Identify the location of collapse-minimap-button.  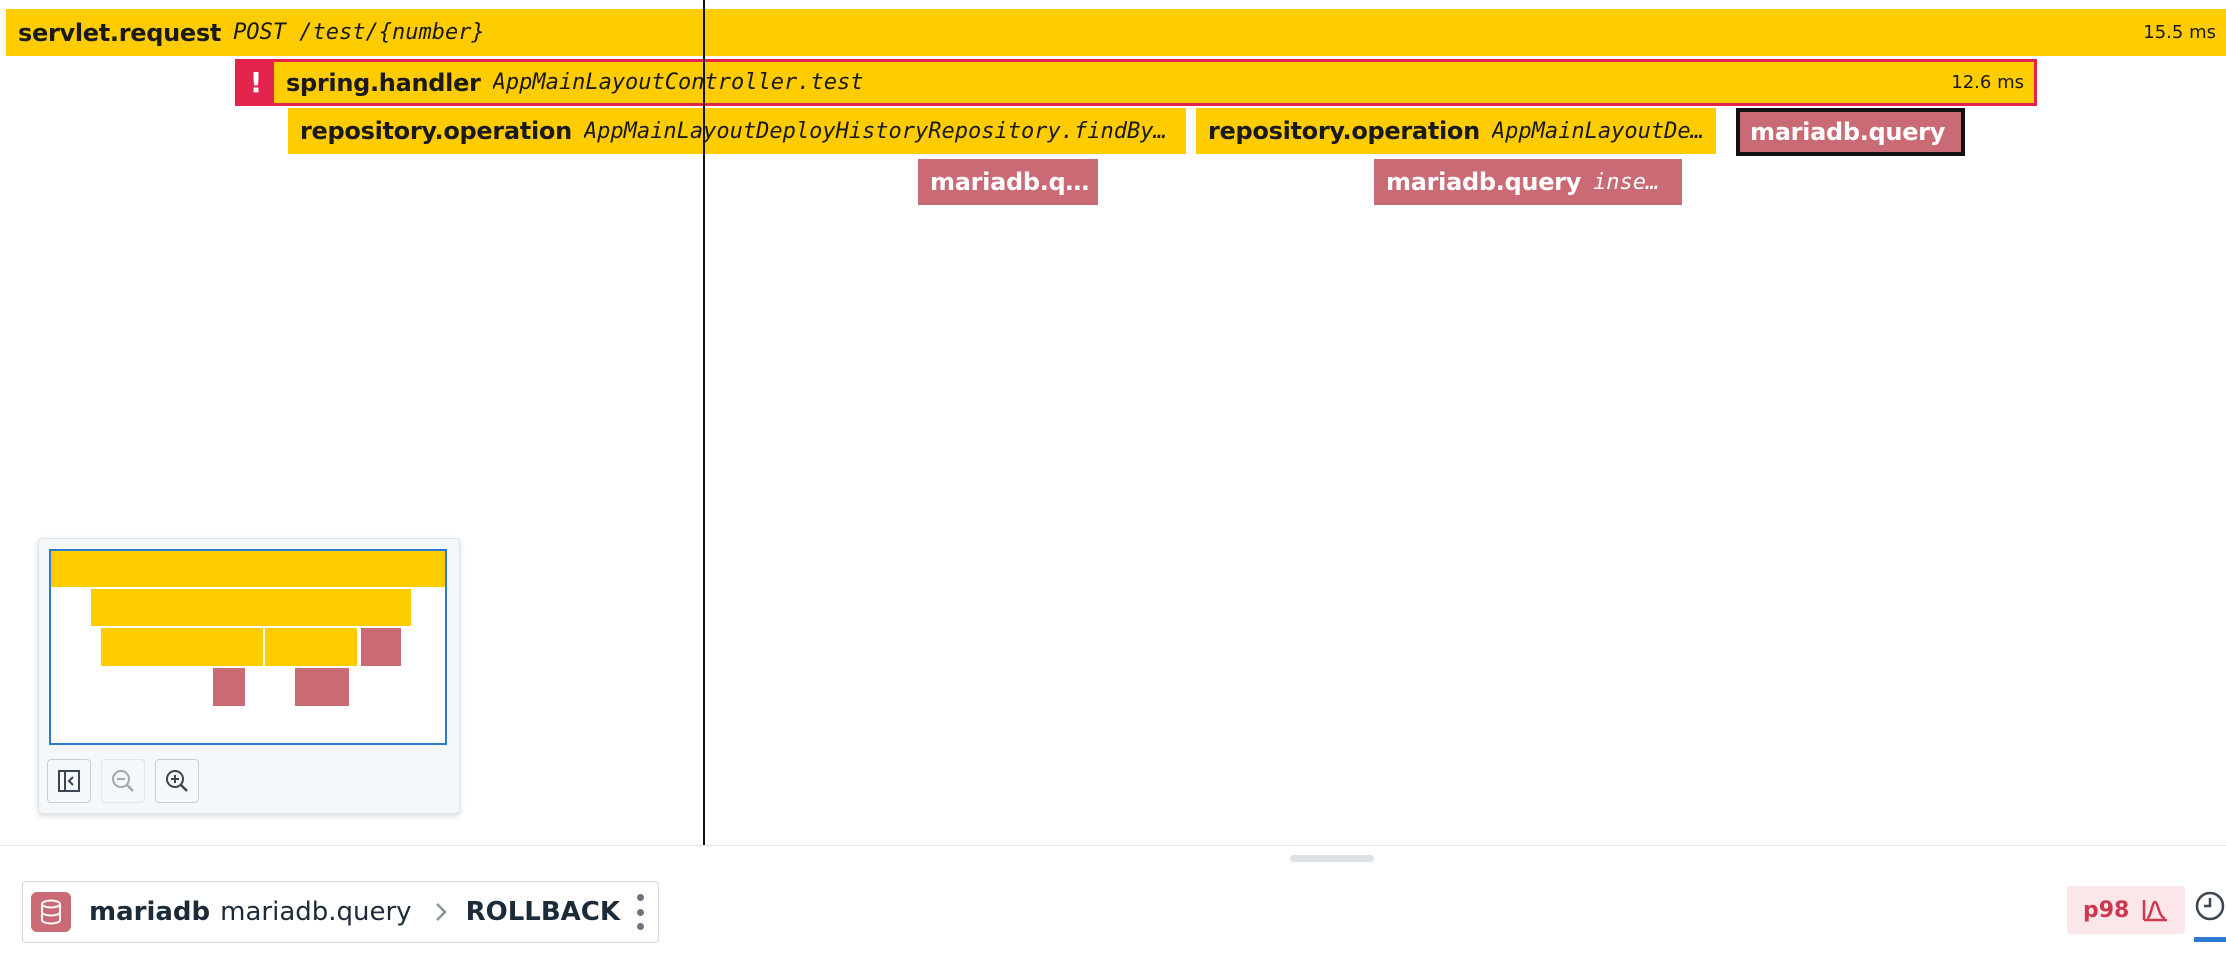
(69, 781).